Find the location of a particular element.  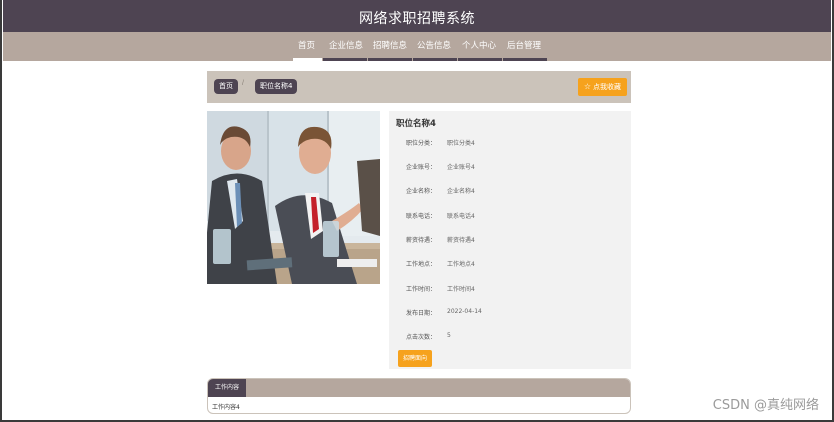

nav-item-profile: 个人中心 is located at coordinates (479, 45).